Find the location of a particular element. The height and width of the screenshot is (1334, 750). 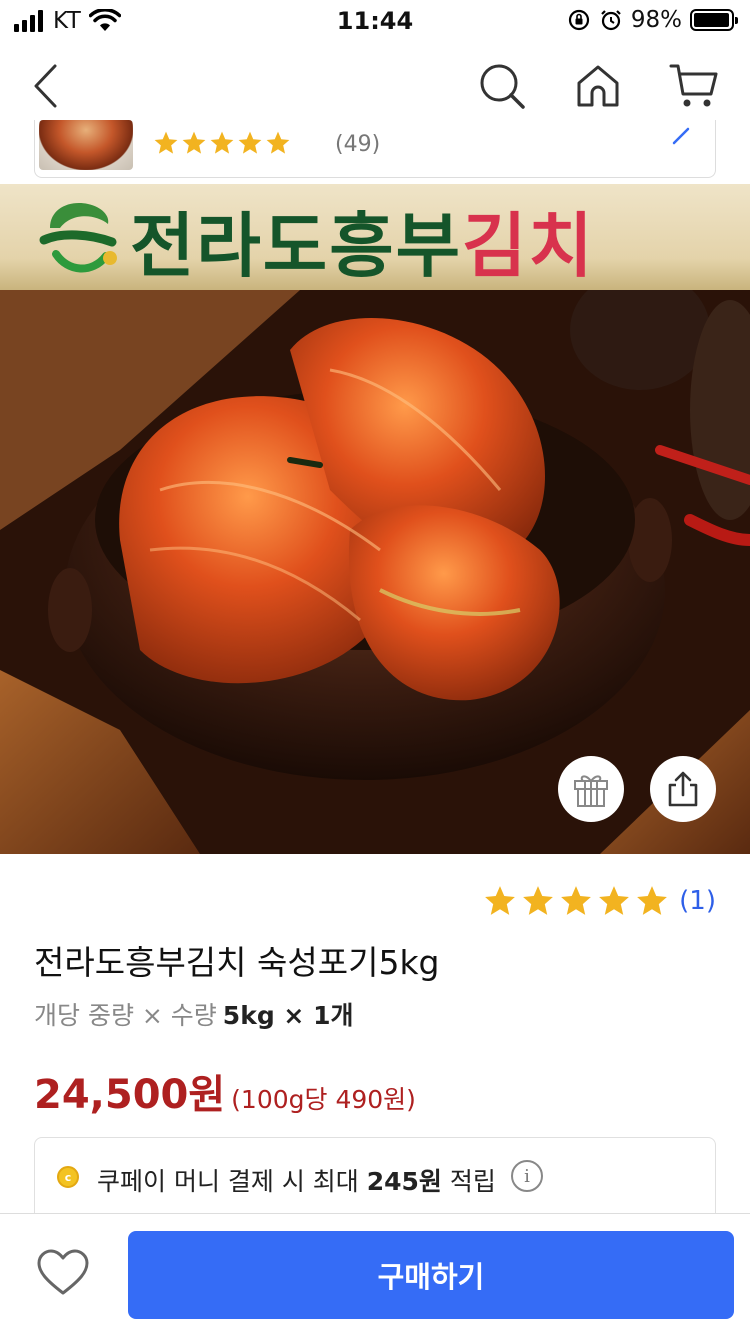

unit-value: 5kg × 1개 is located at coordinates (288, 1015).